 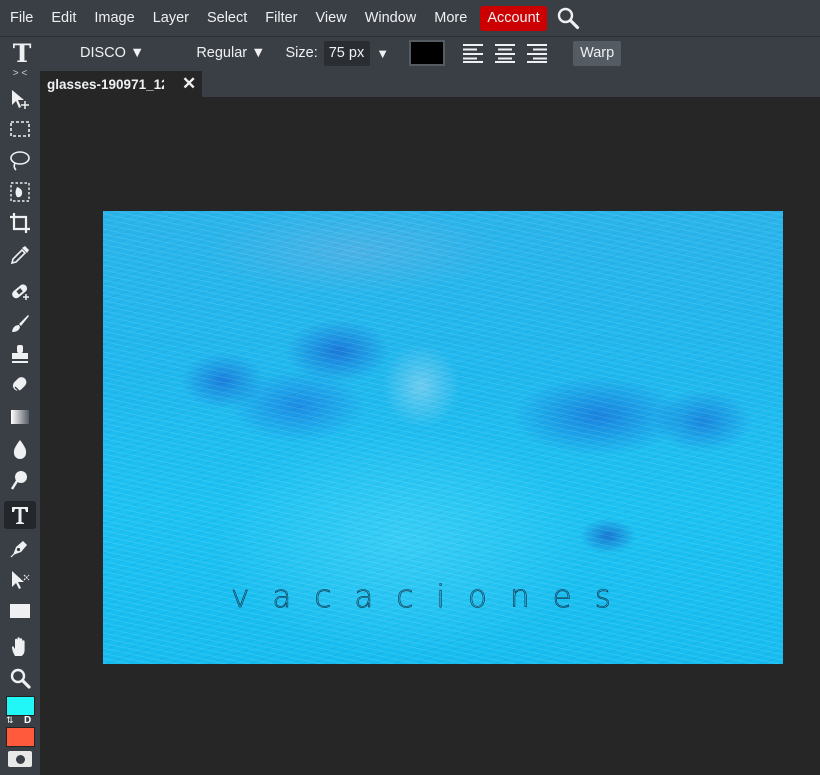 I want to click on close-icon: ✕, so click(x=189, y=84).